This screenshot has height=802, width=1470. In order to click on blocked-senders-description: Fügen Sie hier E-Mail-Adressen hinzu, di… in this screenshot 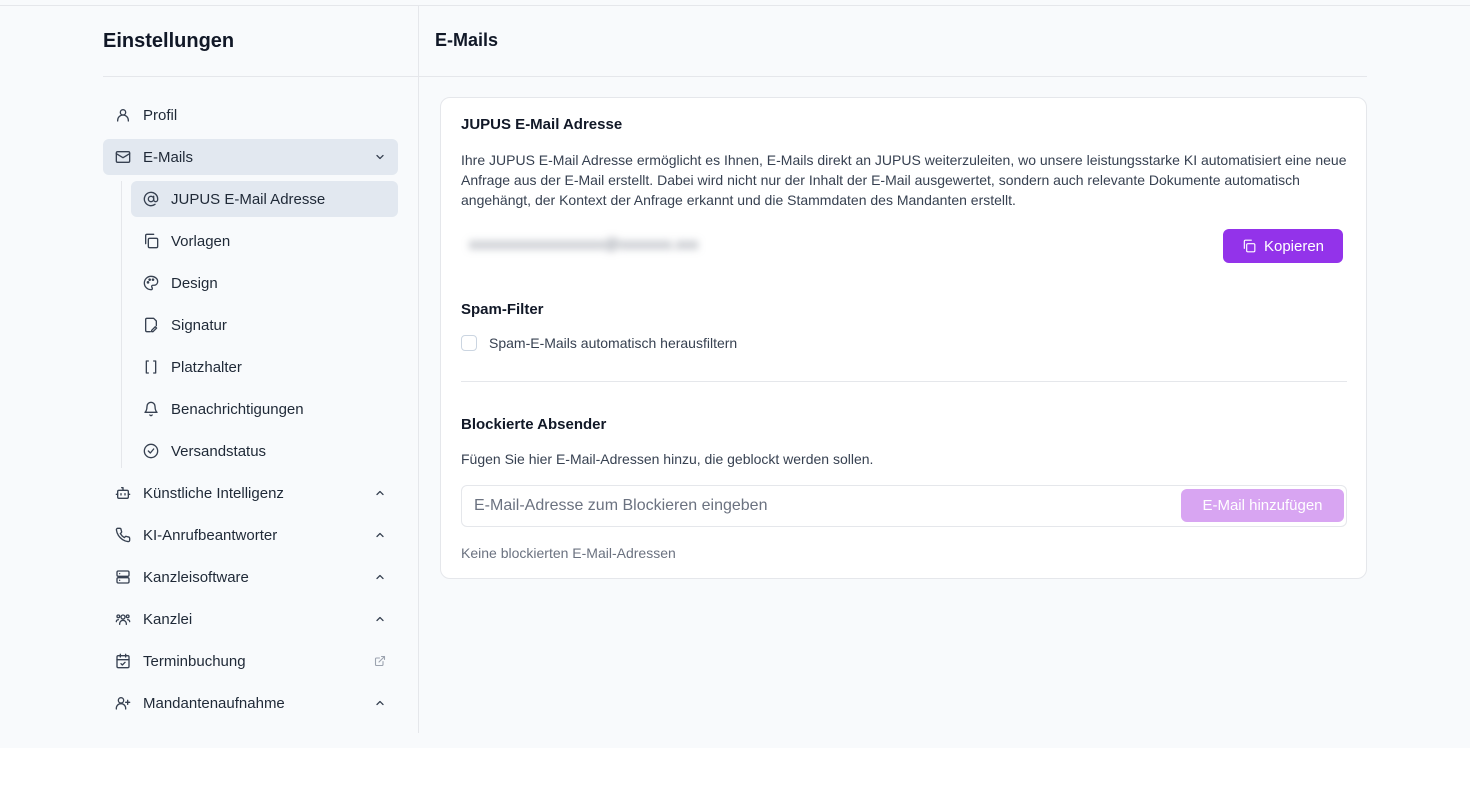, I will do `click(667, 459)`.